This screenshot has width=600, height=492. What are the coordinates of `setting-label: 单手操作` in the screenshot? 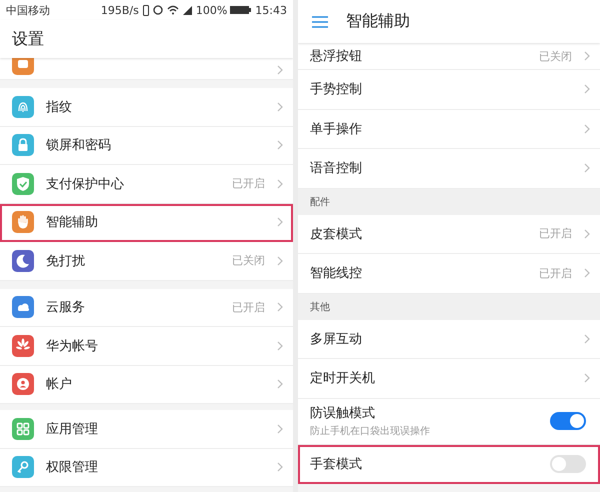 It's located at (336, 129).